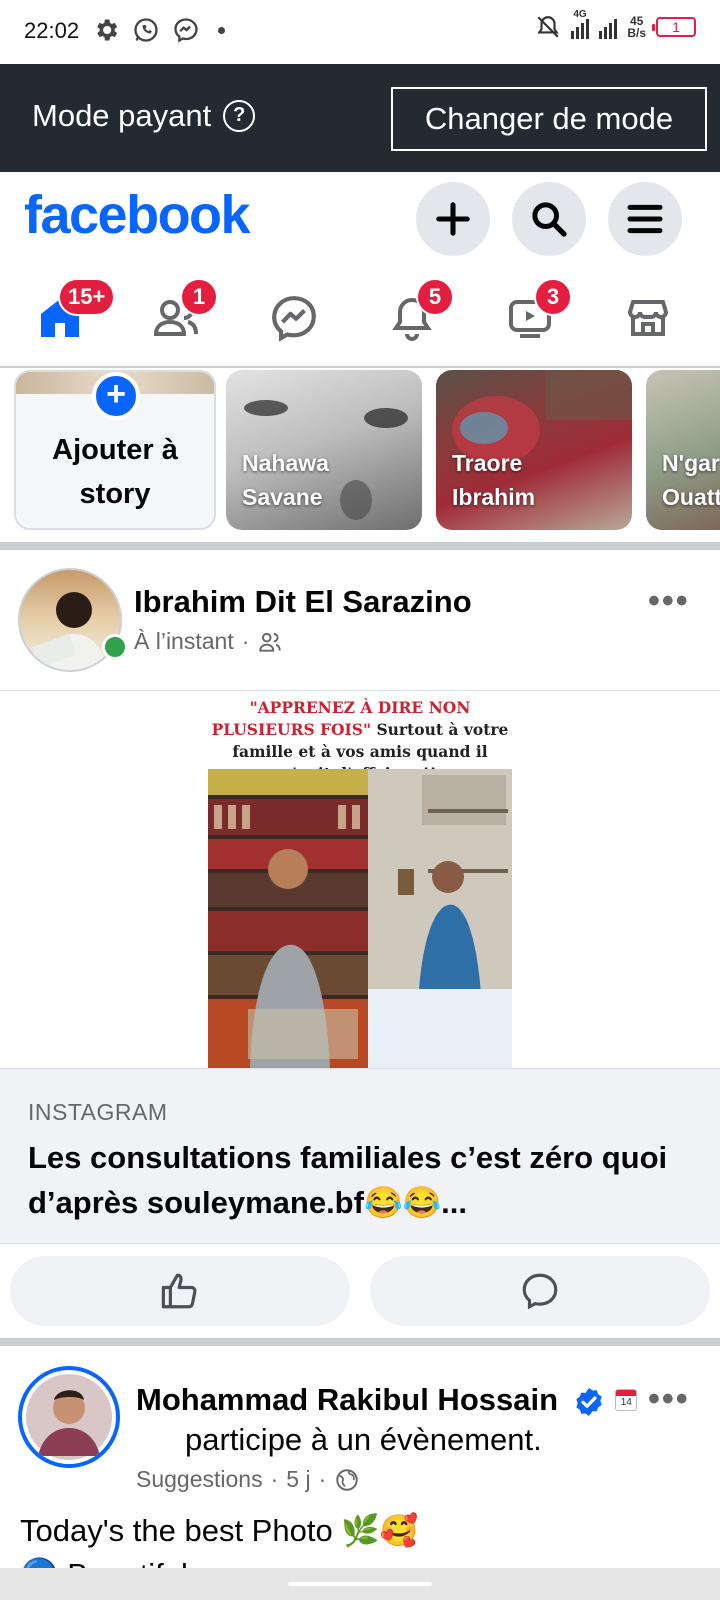 The width and height of the screenshot is (720, 1600). What do you see at coordinates (184, 641) in the screenshot?
I see `post-timestamp: À l’instant` at bounding box center [184, 641].